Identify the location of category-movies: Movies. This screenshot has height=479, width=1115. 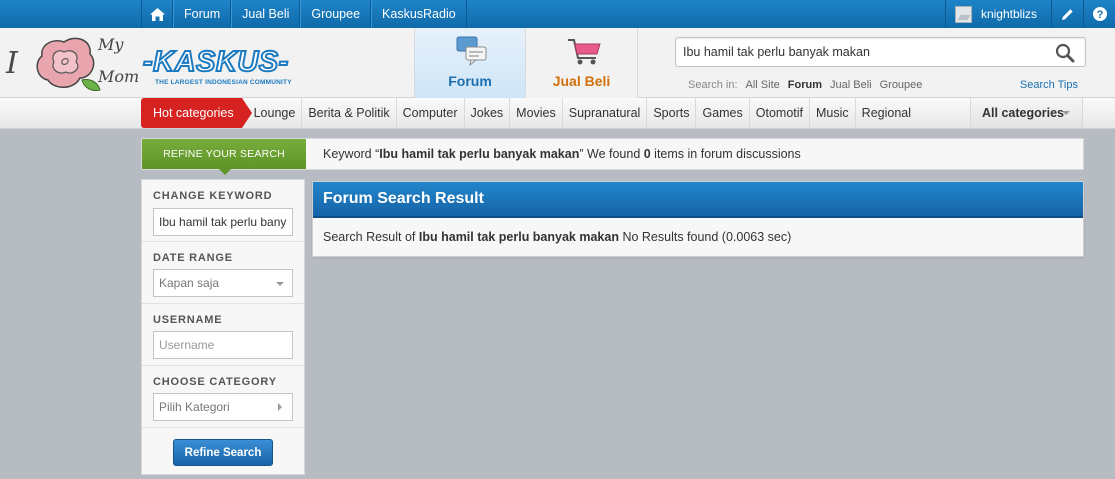
(536, 113).